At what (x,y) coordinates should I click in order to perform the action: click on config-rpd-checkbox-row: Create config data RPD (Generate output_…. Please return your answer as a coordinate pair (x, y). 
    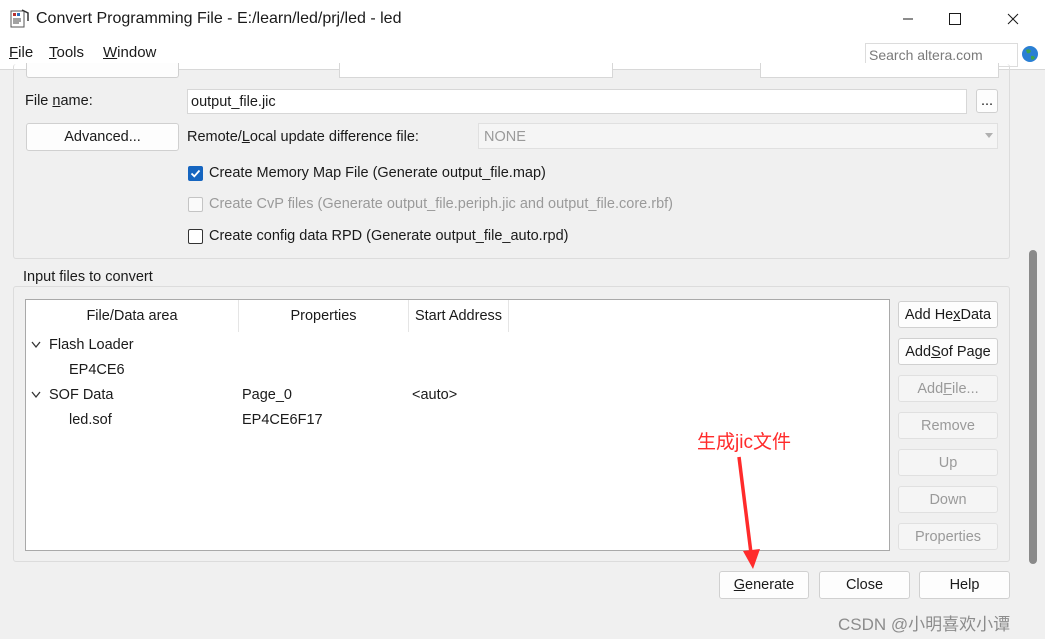
    Looking at the image, I should click on (378, 236).